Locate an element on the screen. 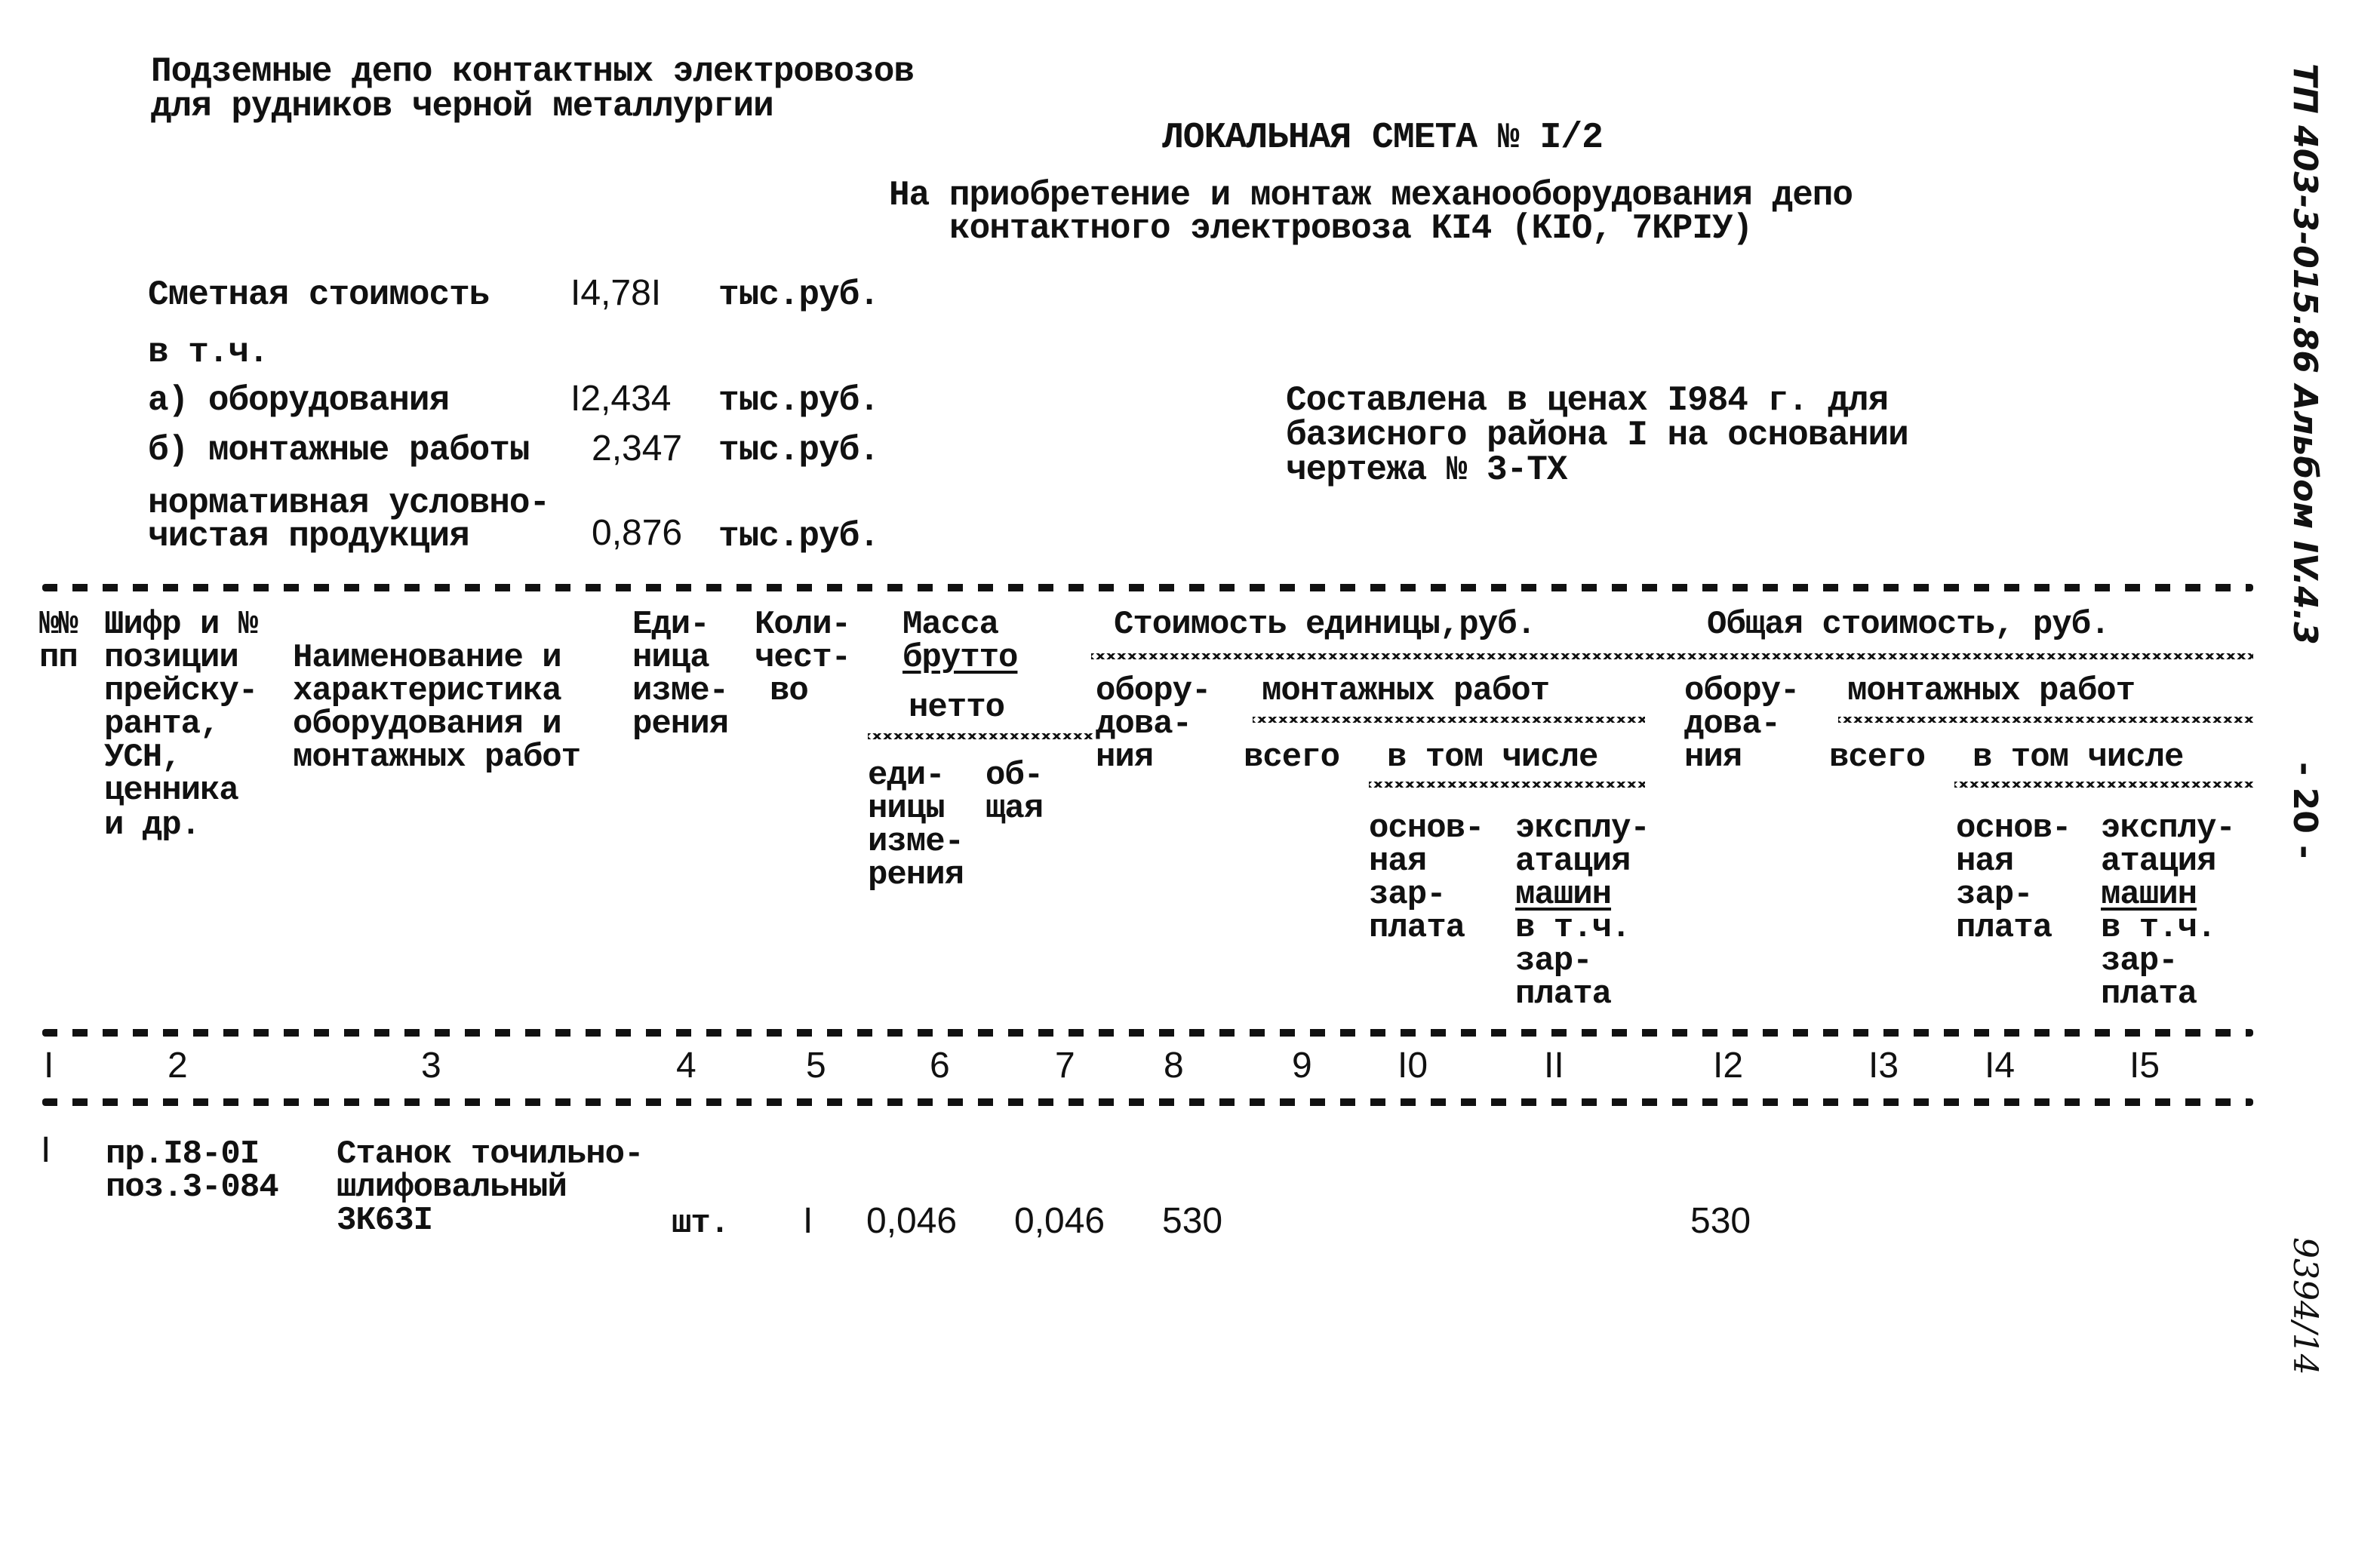  header-col3-line-3: оборудования и is located at coordinates (427, 724).